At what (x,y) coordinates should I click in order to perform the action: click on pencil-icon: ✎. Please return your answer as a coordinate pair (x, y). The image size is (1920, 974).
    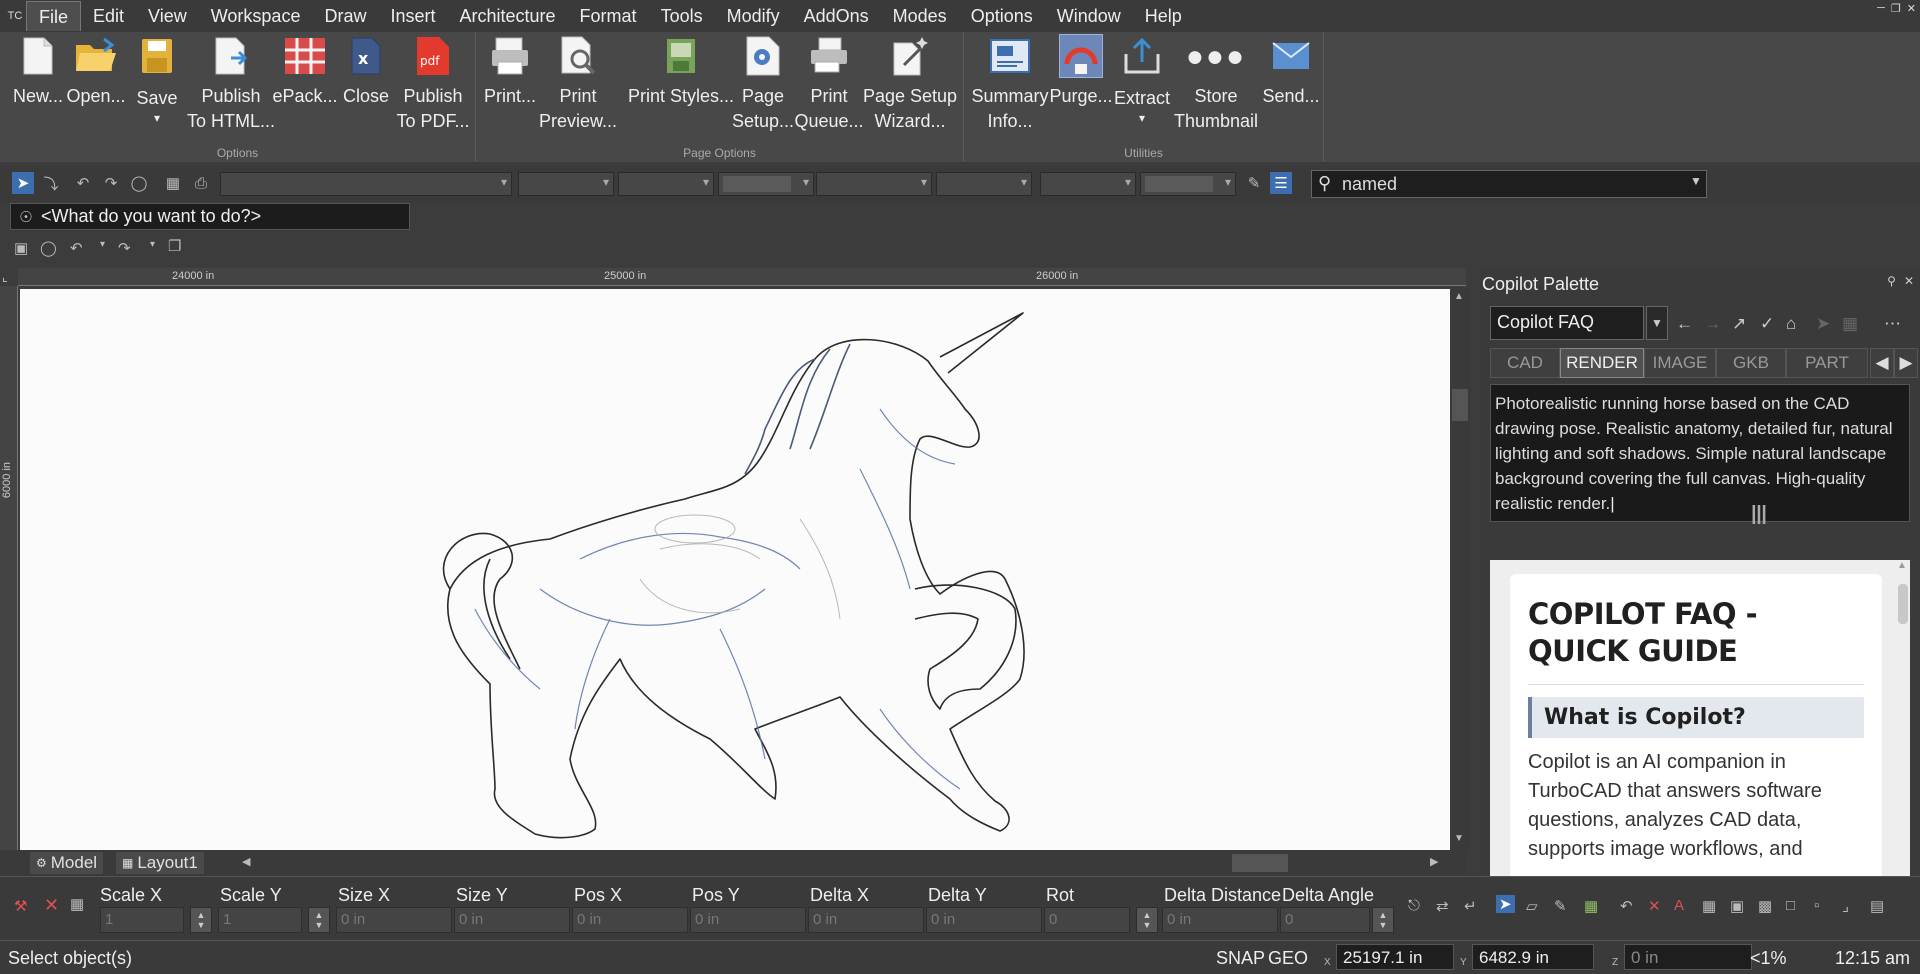
    Looking at the image, I should click on (1254, 183).